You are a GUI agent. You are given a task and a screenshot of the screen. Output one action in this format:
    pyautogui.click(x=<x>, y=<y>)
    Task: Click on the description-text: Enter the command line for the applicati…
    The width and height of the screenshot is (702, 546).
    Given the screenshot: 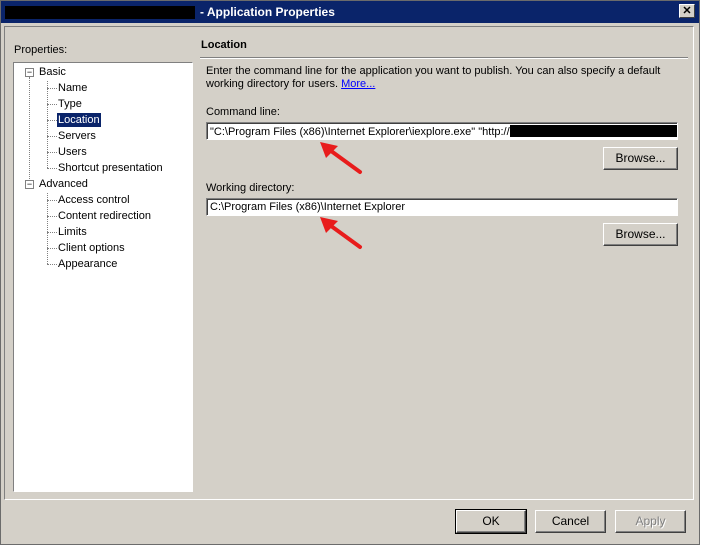 What is the action you would take?
    pyautogui.click(x=433, y=77)
    